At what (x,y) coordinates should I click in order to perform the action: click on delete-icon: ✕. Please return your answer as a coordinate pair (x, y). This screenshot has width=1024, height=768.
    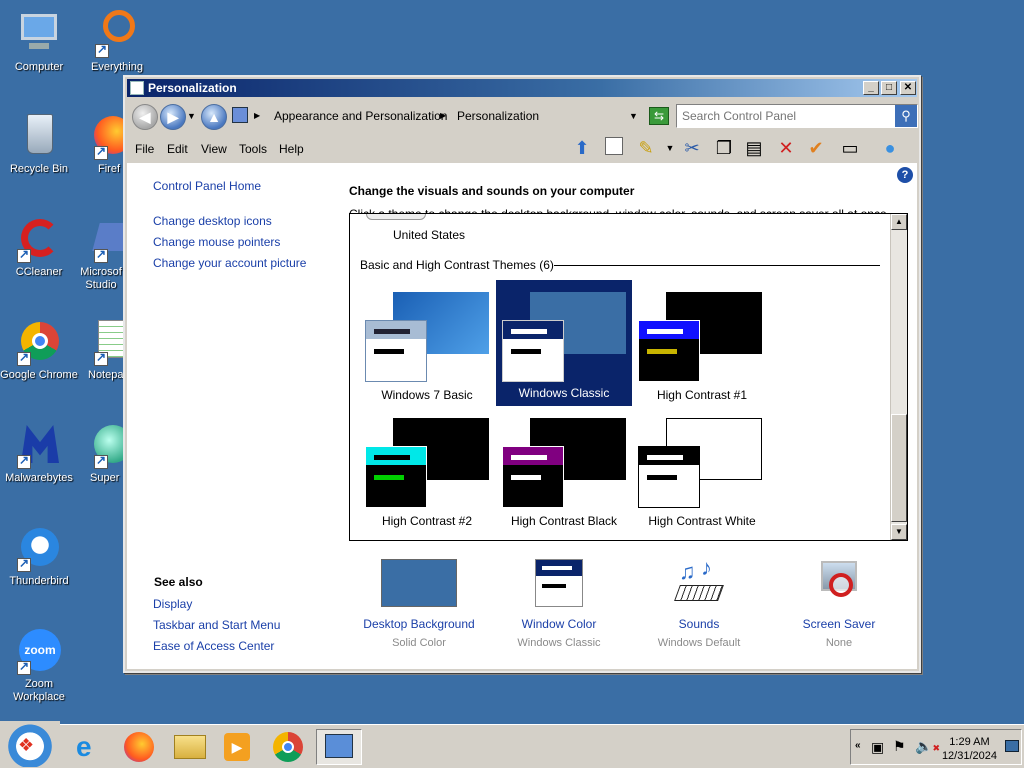
    Looking at the image, I should click on (786, 149).